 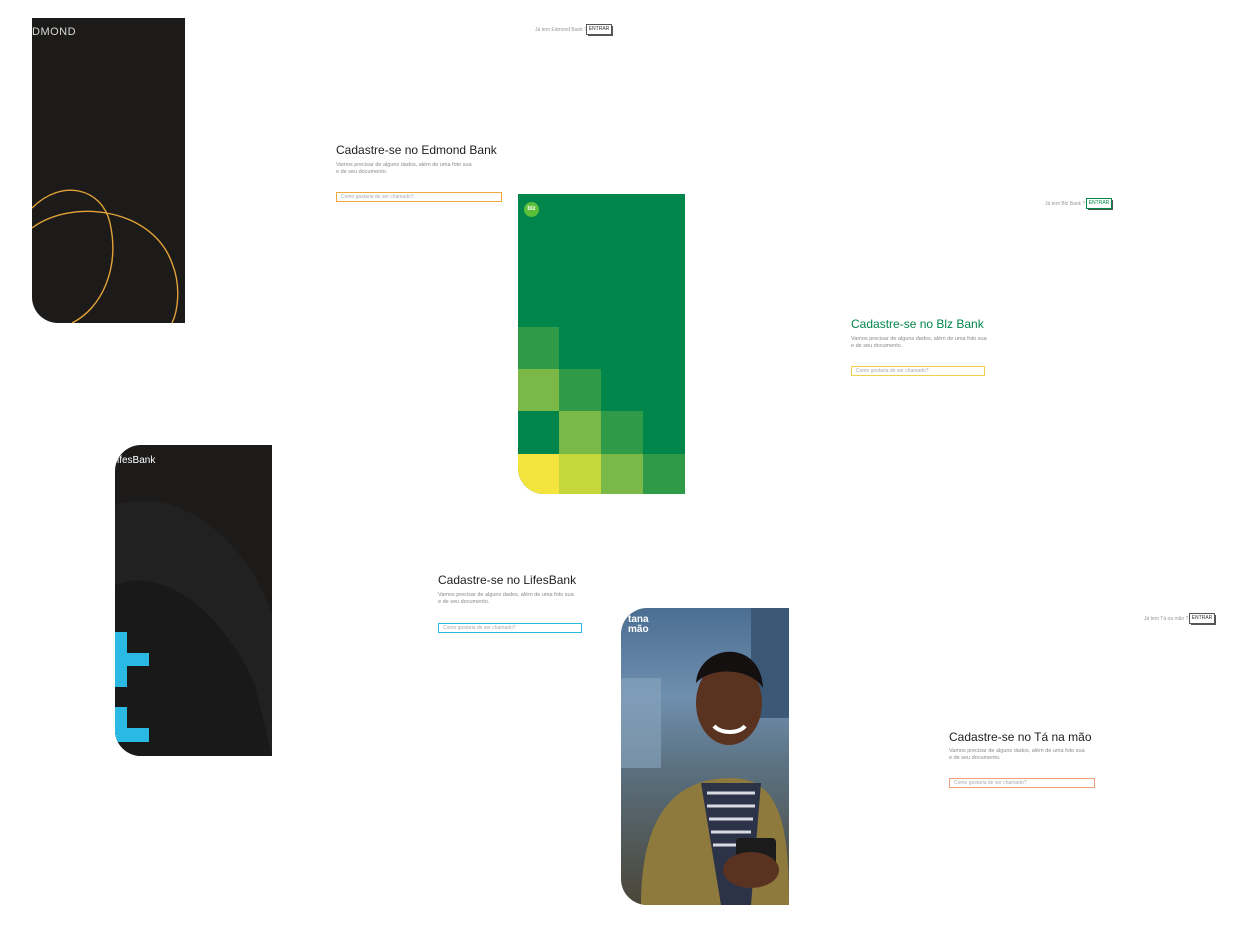 What do you see at coordinates (531, 209) in the screenshot?
I see `blz-logo-icon: blz` at bounding box center [531, 209].